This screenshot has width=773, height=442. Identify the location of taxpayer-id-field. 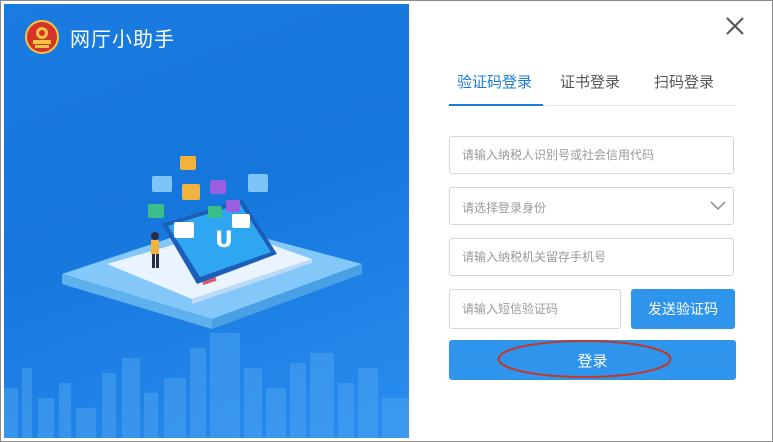
(591, 155).